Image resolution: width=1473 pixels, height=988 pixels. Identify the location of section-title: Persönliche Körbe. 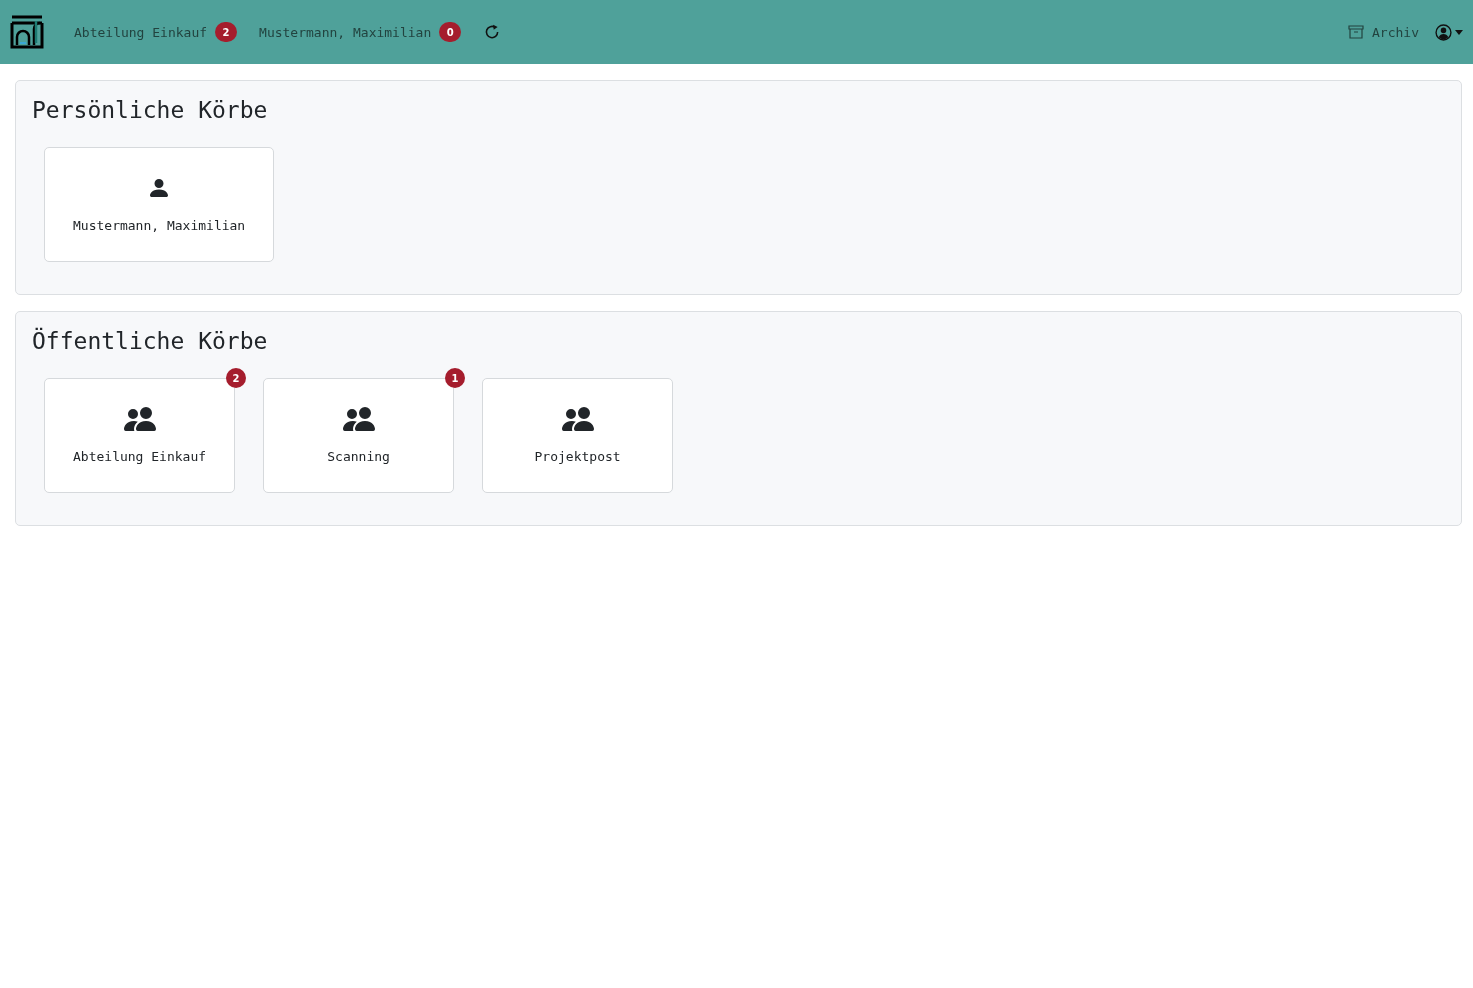
(150, 110).